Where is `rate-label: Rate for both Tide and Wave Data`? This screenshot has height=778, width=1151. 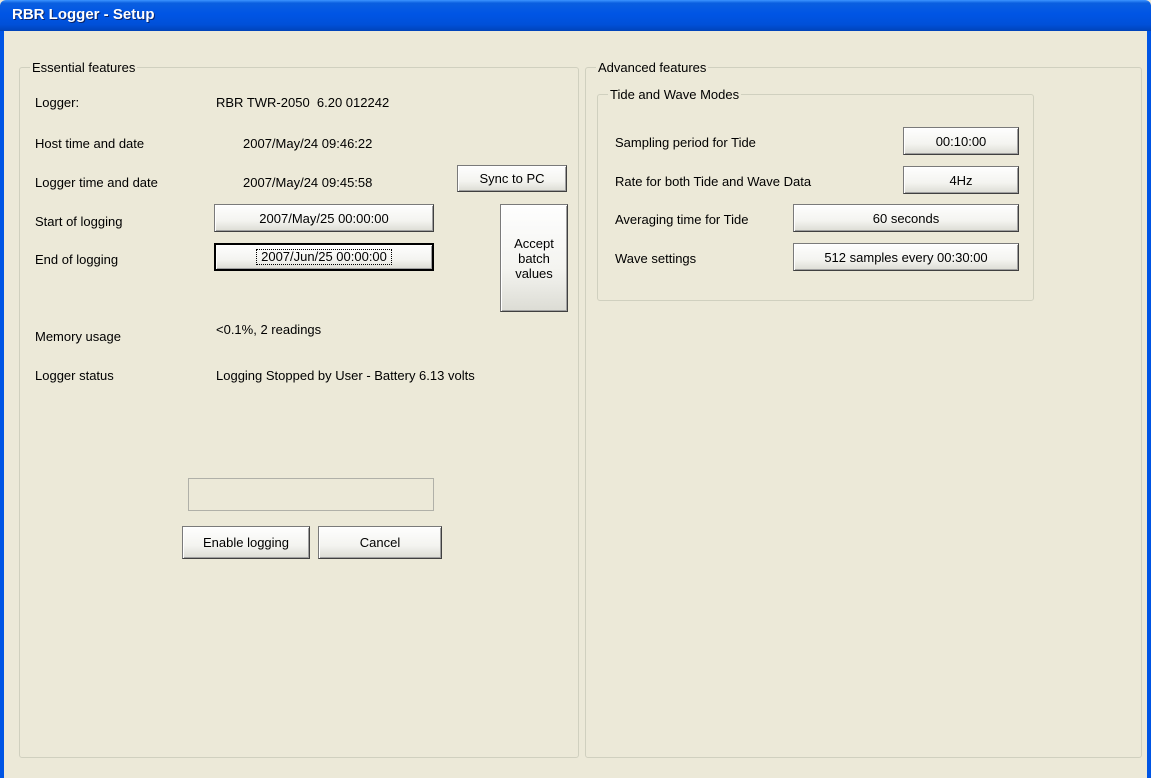 rate-label: Rate for both Tide and Wave Data is located at coordinates (713, 181).